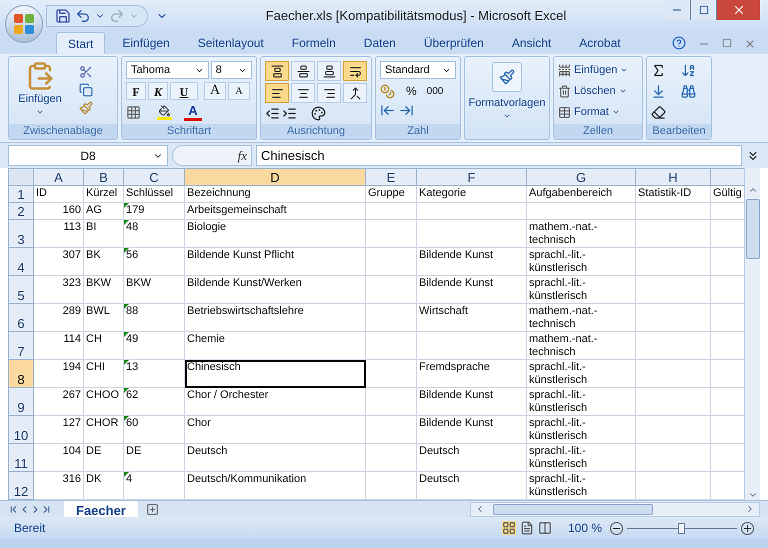 Image resolution: width=768 pixels, height=548 pixels. I want to click on sum-icon, so click(658, 70).